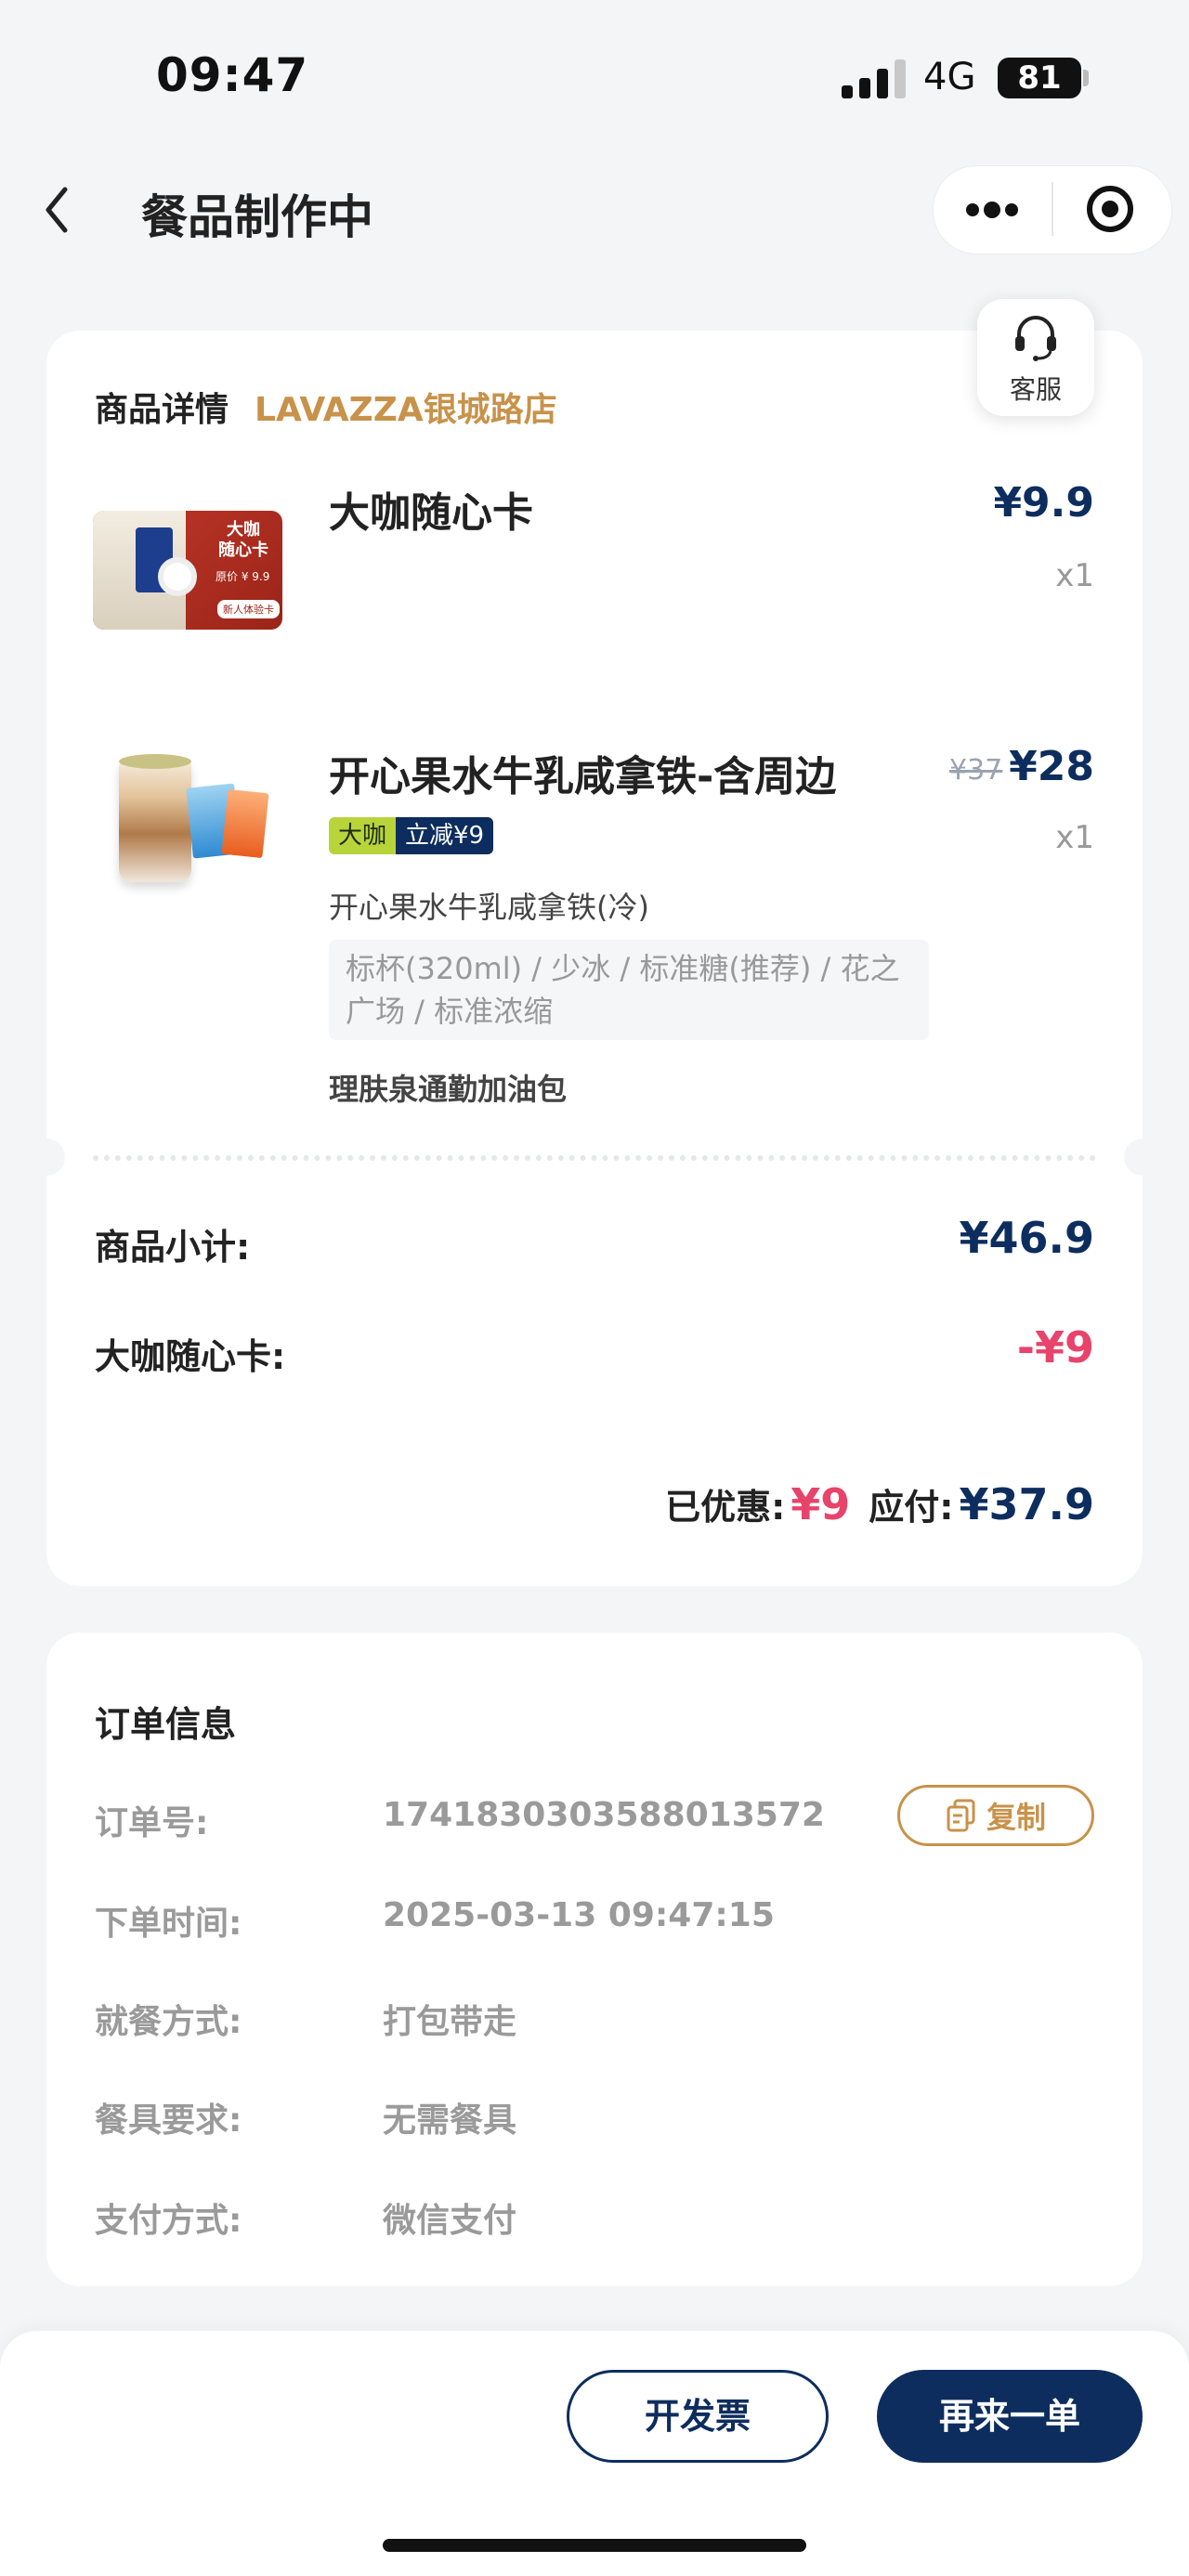 The width and height of the screenshot is (1189, 2576). What do you see at coordinates (820, 1504) in the screenshot?
I see `saved-value: ¥9` at bounding box center [820, 1504].